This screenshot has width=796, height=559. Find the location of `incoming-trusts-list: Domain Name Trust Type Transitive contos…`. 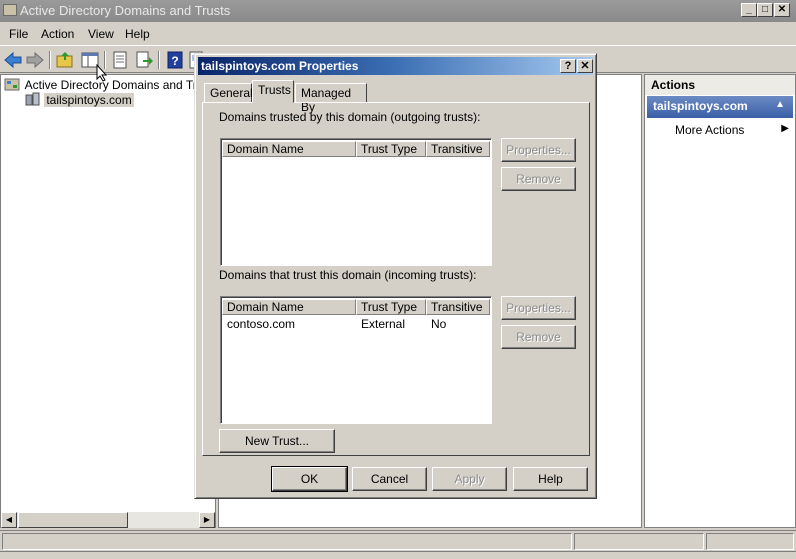

incoming-trusts-list: Domain Name Trust Type Transitive contos… is located at coordinates (356, 360).